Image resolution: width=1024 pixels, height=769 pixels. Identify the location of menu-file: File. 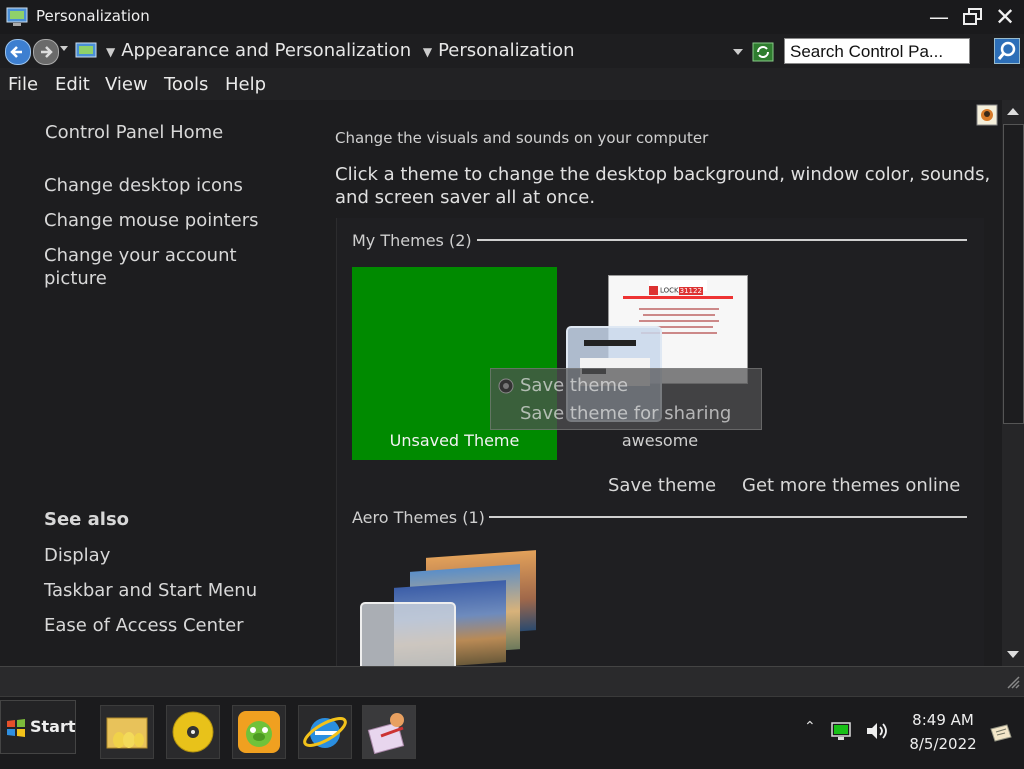
(23, 84).